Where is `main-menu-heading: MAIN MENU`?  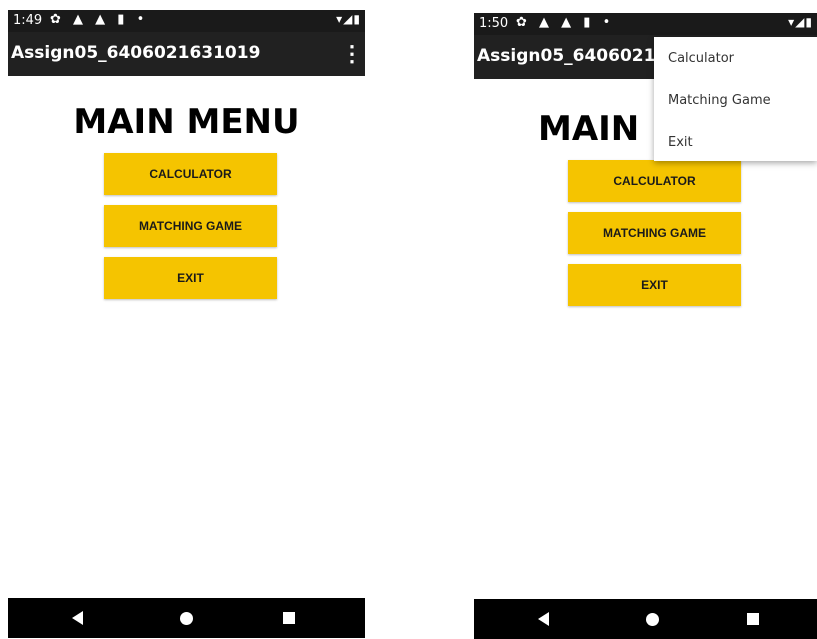
main-menu-heading: MAIN MENU is located at coordinates (186, 122).